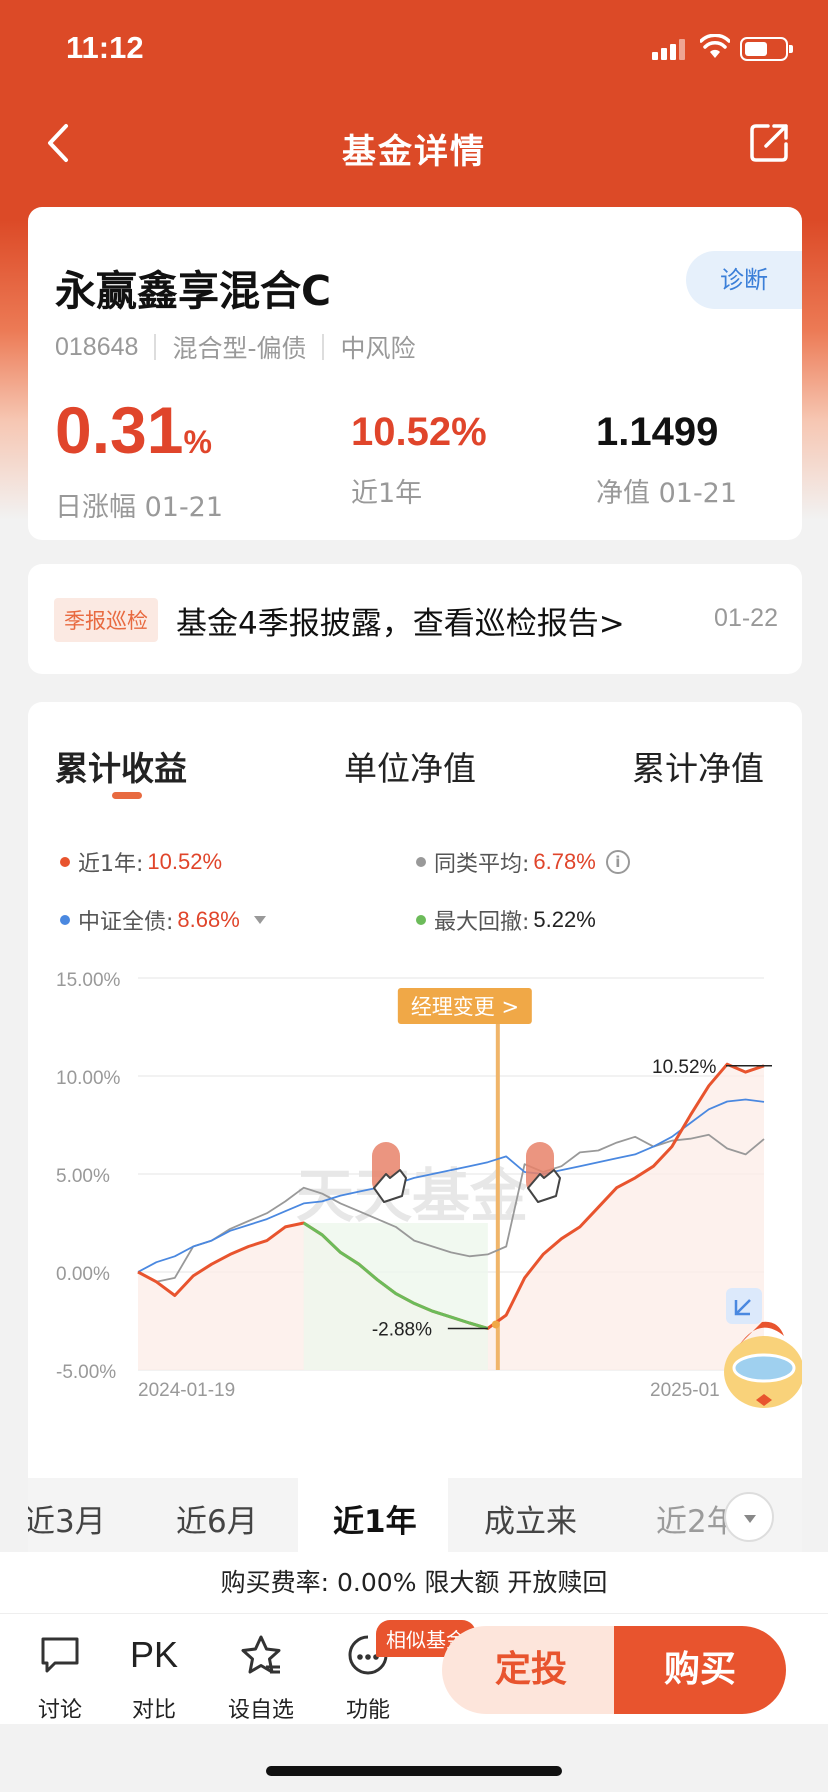 The width and height of the screenshot is (828, 1792). What do you see at coordinates (400, 620) in the screenshot?
I see `notice-text: 基金4季报披露，查看巡检报告>` at bounding box center [400, 620].